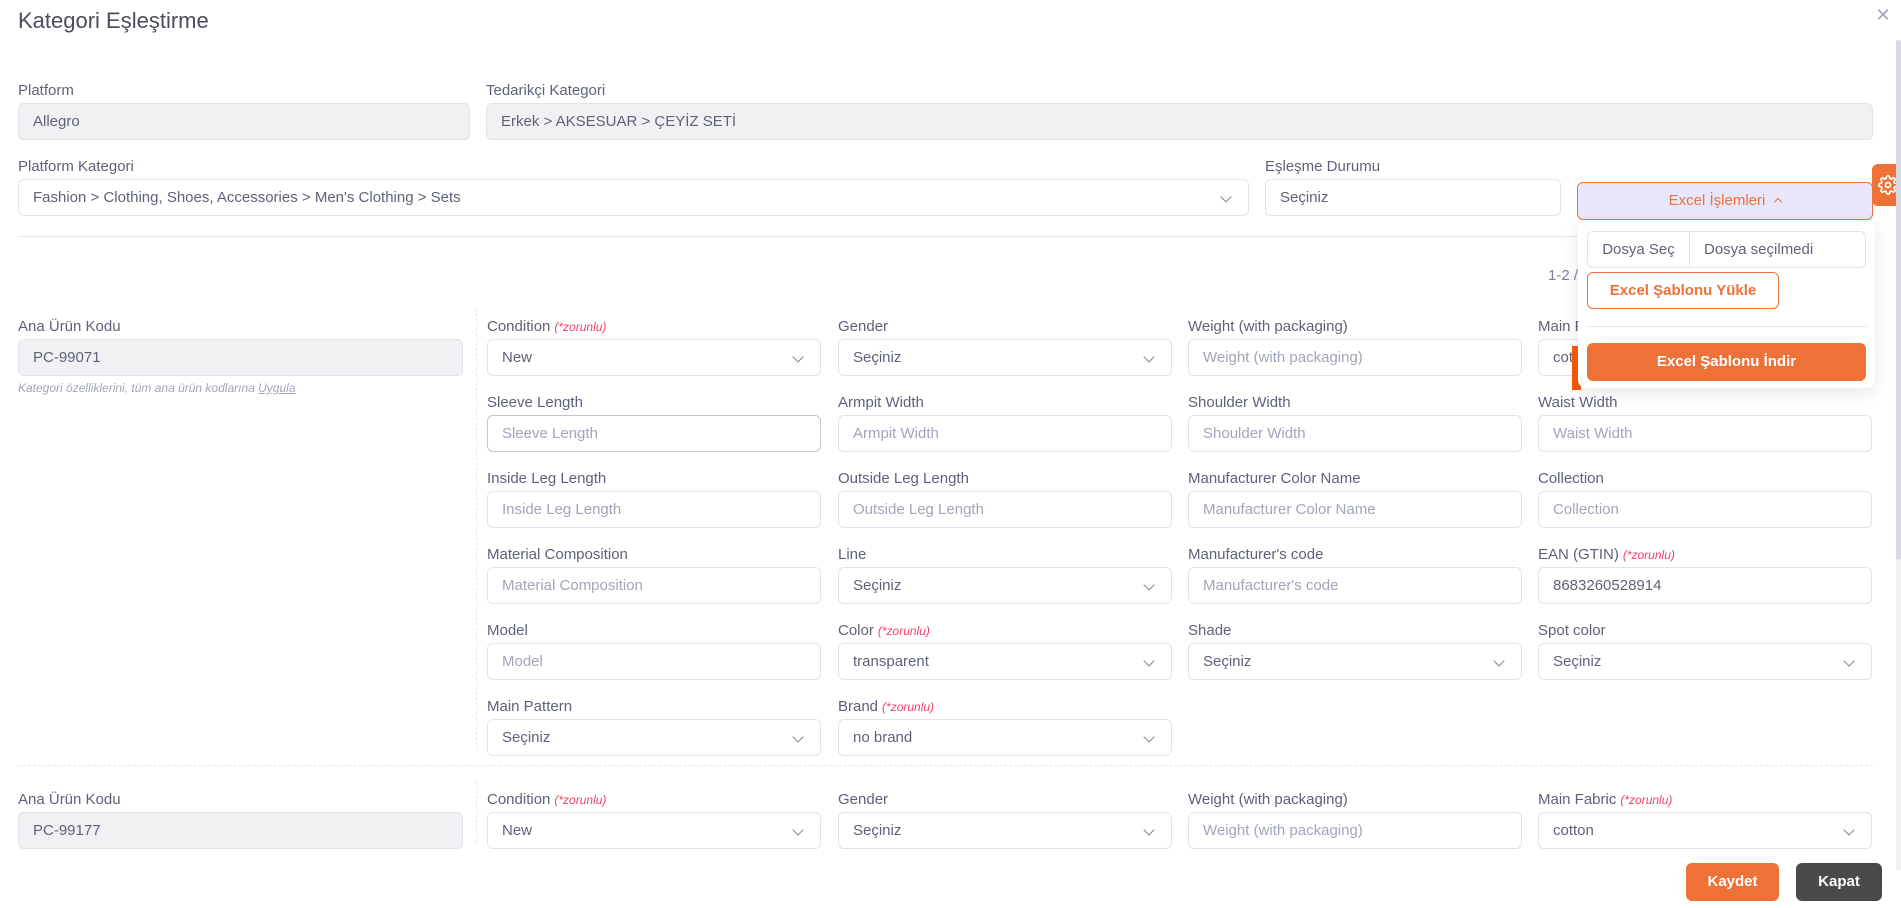 This screenshot has height=908, width=1901. Describe the element at coordinates (1726, 362) in the screenshot. I see `download-template-button: Excel Şablonu İndir` at that location.